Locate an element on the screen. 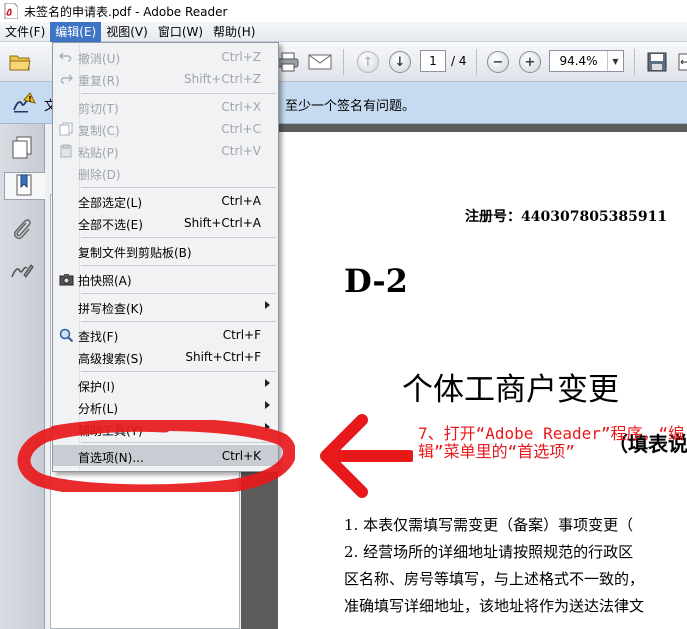 The image size is (687, 629). bookmarks-icon is located at coordinates (24, 186).